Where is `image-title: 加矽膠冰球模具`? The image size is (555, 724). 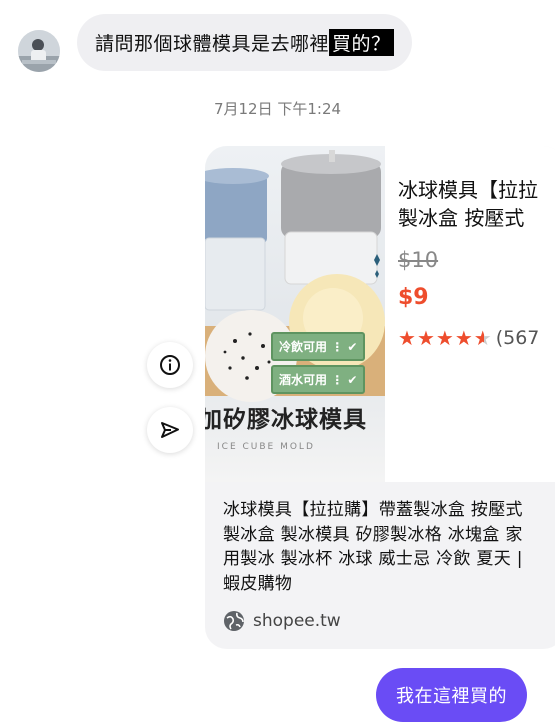
image-title: 加矽膠冰球模具 is located at coordinates (286, 420).